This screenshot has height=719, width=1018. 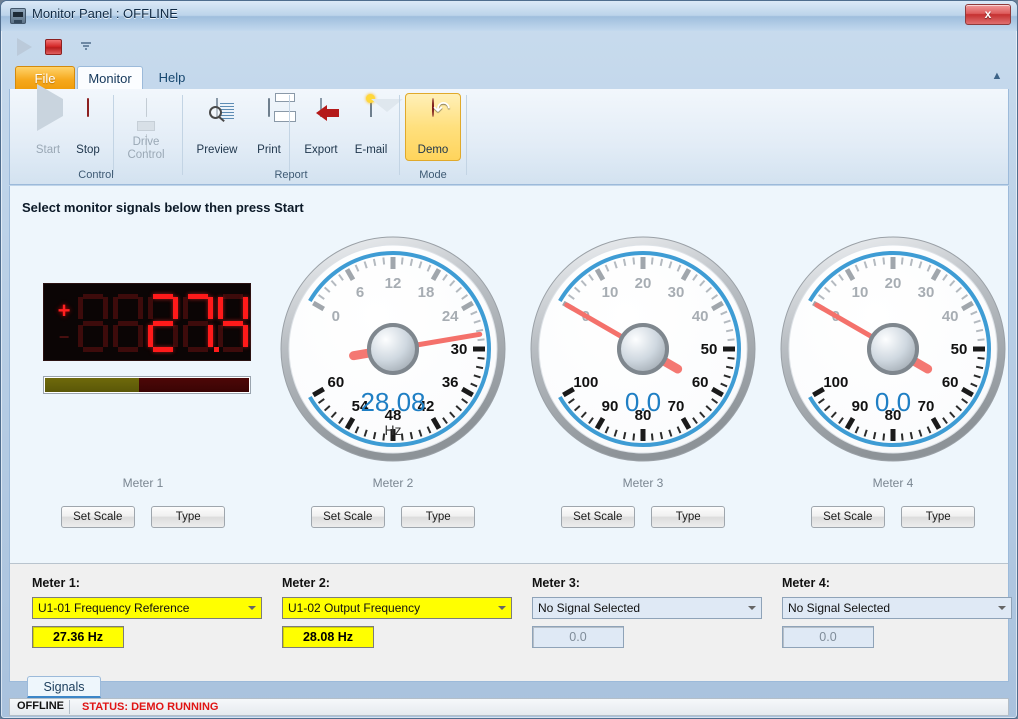 I want to click on svg-text: 6, so click(x=360, y=292).